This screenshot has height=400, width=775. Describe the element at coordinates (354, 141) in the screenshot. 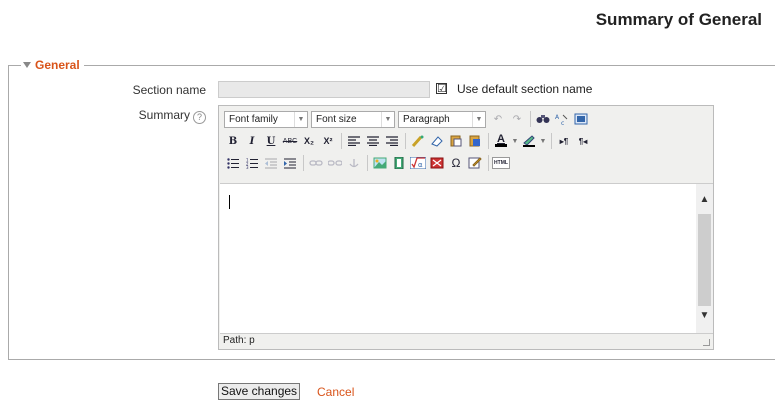

I see `align-left-icon` at that location.